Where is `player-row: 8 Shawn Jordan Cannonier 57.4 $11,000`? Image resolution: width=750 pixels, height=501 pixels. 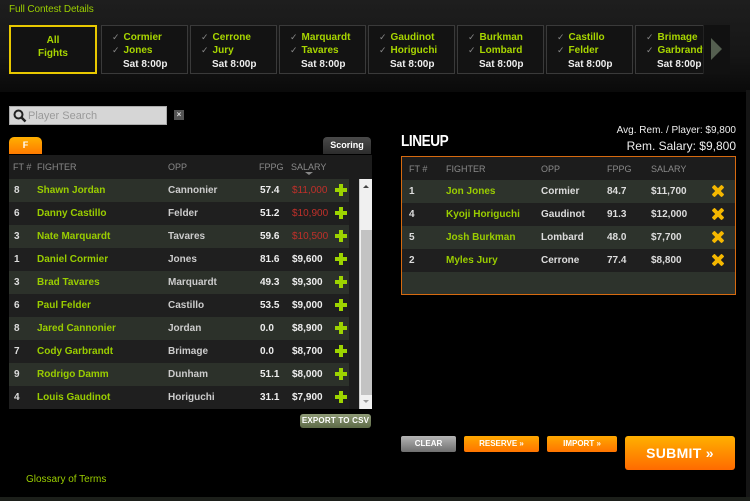 player-row: 8 Shawn Jordan Cannonier 57.4 $11,000 is located at coordinates (179, 190).